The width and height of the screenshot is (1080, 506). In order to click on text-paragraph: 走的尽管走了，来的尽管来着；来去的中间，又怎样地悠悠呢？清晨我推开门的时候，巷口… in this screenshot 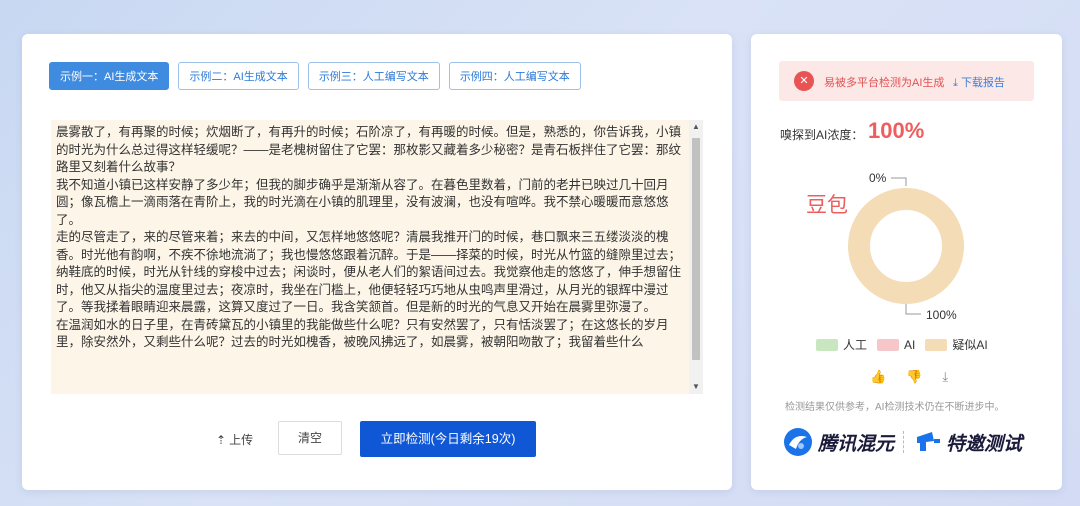, I will do `click(369, 272)`.